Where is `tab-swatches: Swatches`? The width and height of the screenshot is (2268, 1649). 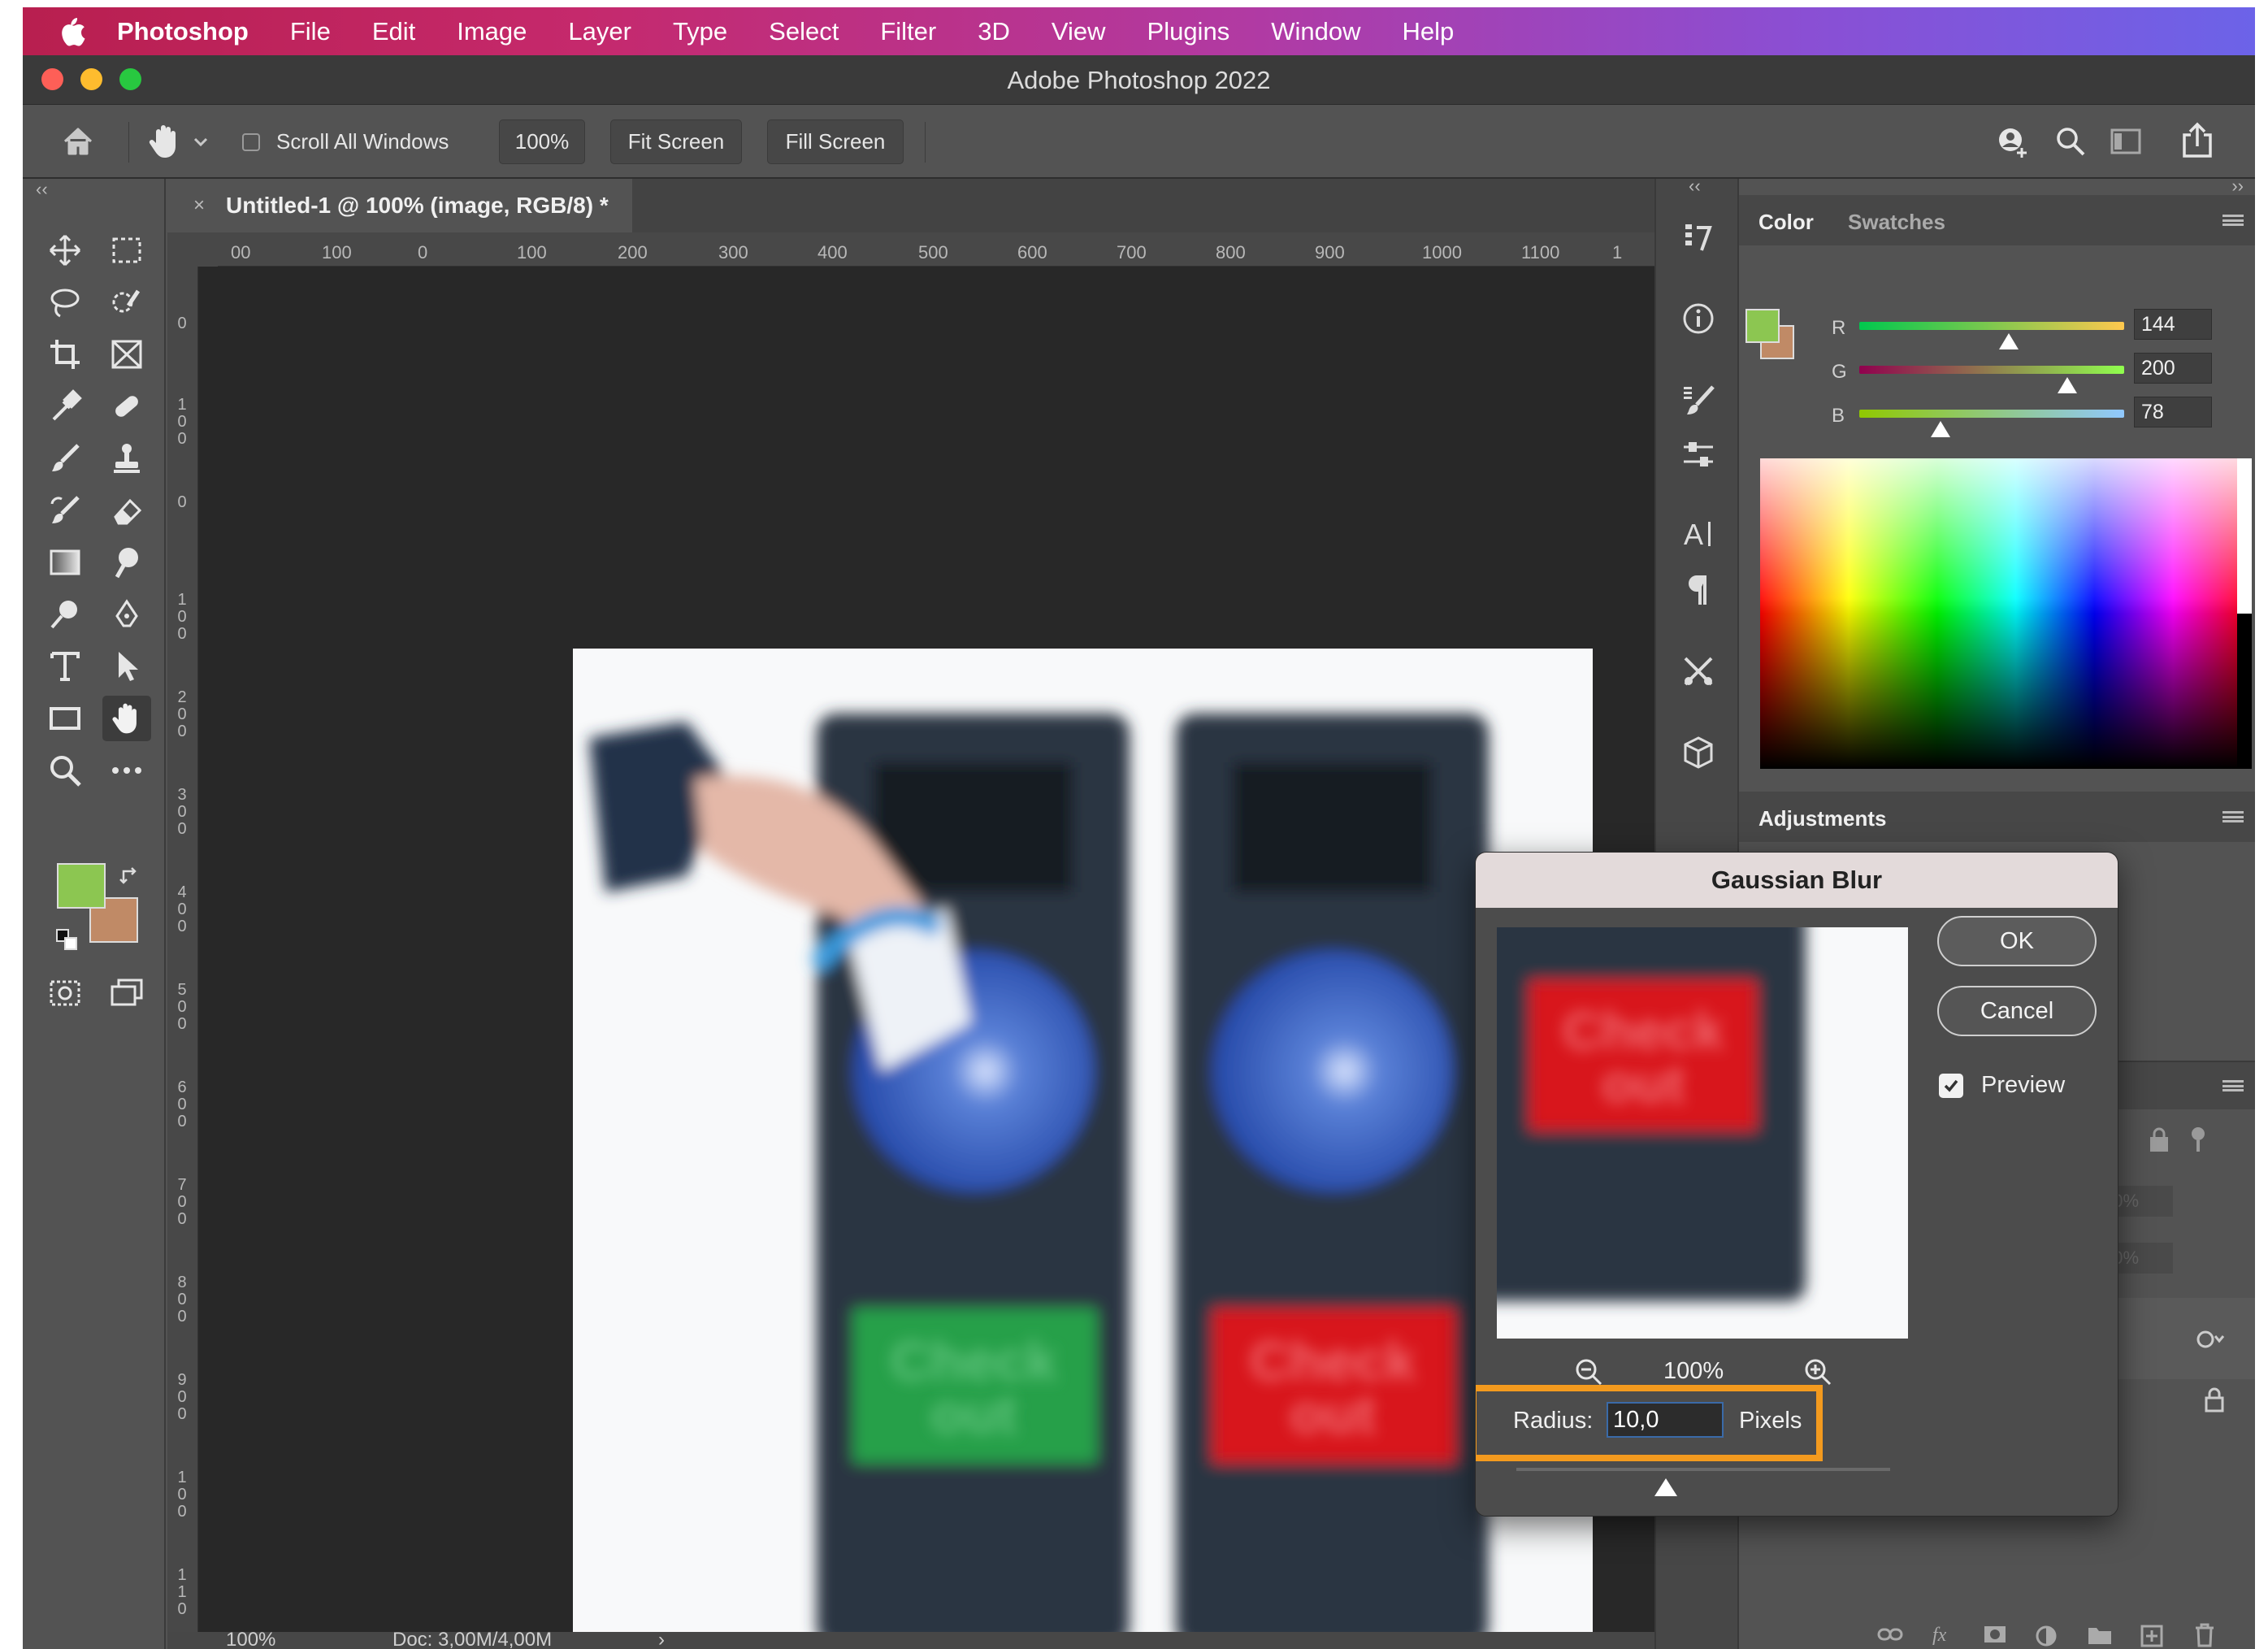
tab-swatches: Swatches is located at coordinates (1896, 222).